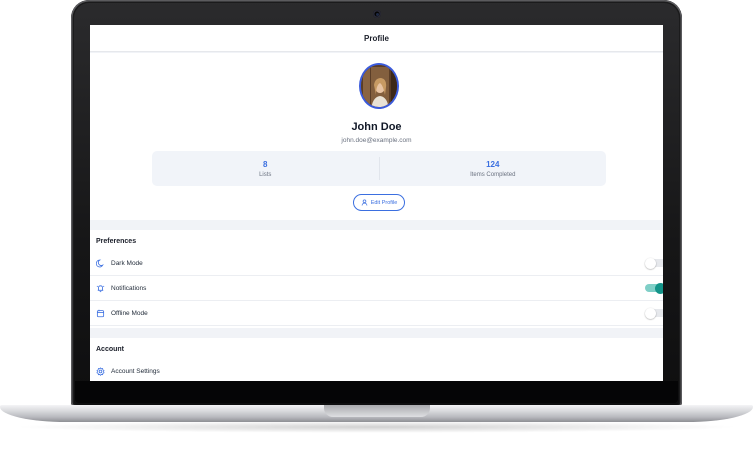 The width and height of the screenshot is (753, 450). What do you see at coordinates (376, 140) in the screenshot?
I see `profile-email: john.doe@example.com` at bounding box center [376, 140].